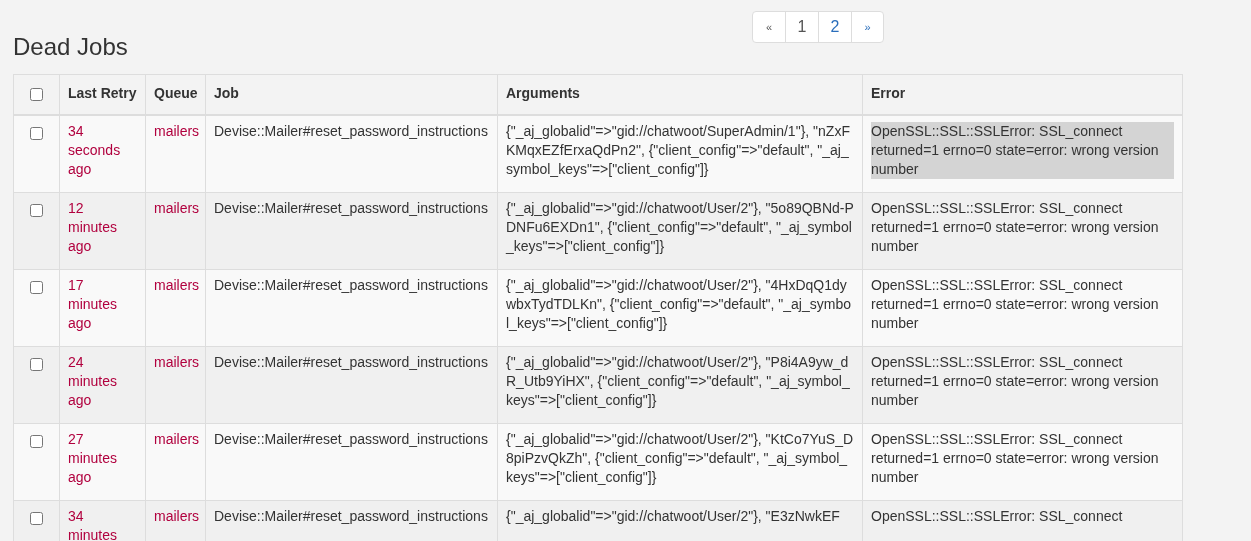 This screenshot has height=541, width=1251. Describe the element at coordinates (801, 27) in the screenshot. I see `page-link: 1` at that location.